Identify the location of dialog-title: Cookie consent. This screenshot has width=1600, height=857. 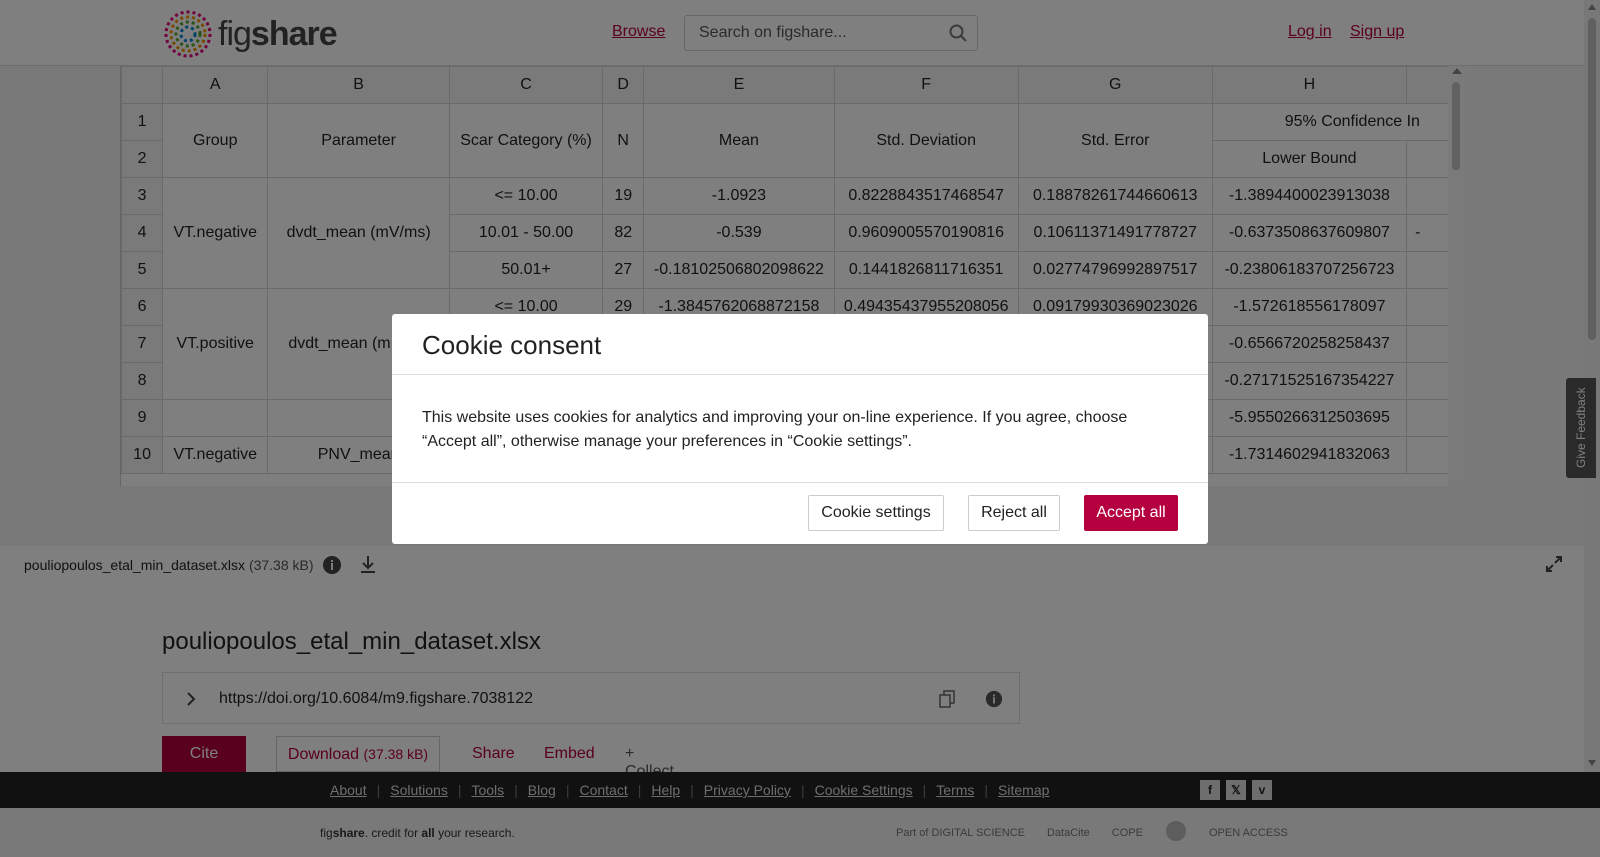
(512, 345).